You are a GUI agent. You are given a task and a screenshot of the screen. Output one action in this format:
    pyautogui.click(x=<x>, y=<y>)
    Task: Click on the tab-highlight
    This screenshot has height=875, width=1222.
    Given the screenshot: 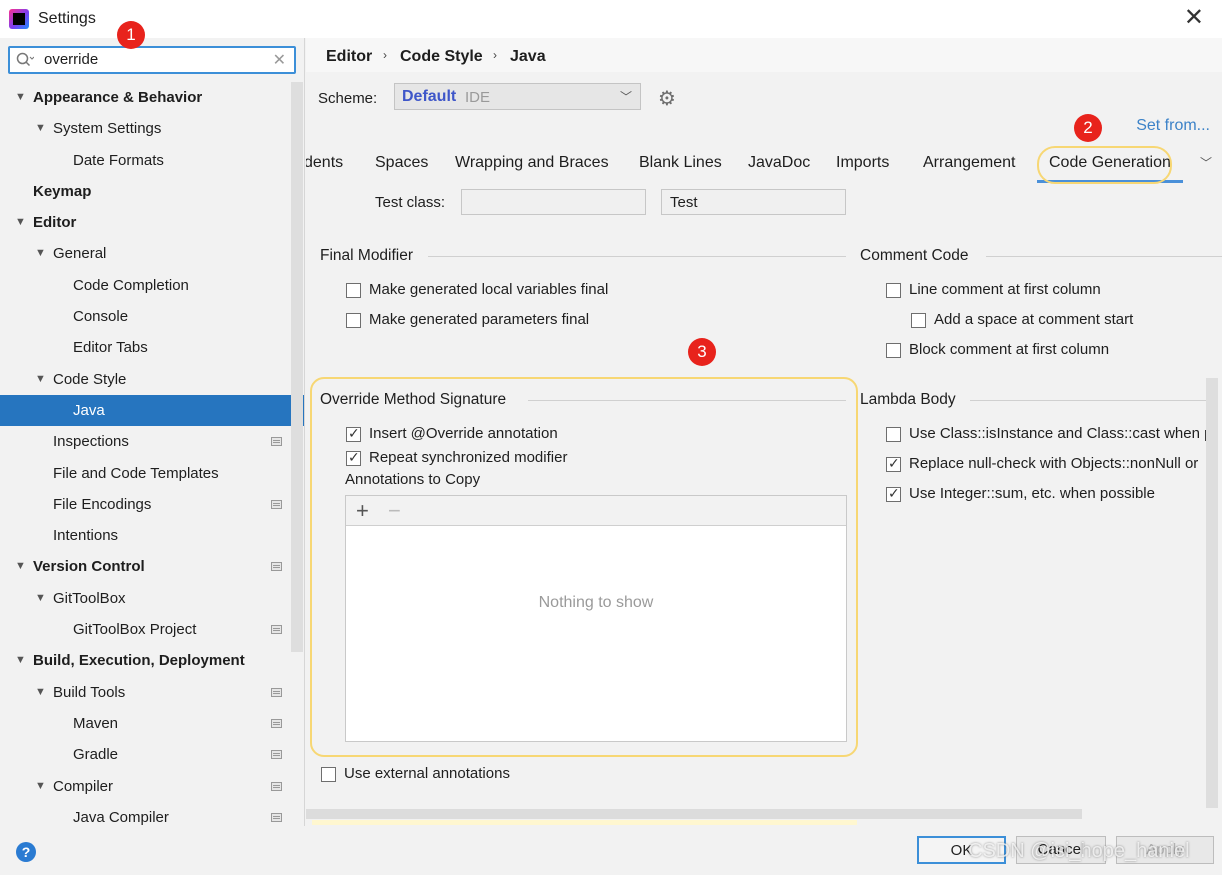 What is the action you would take?
    pyautogui.click(x=1104, y=165)
    